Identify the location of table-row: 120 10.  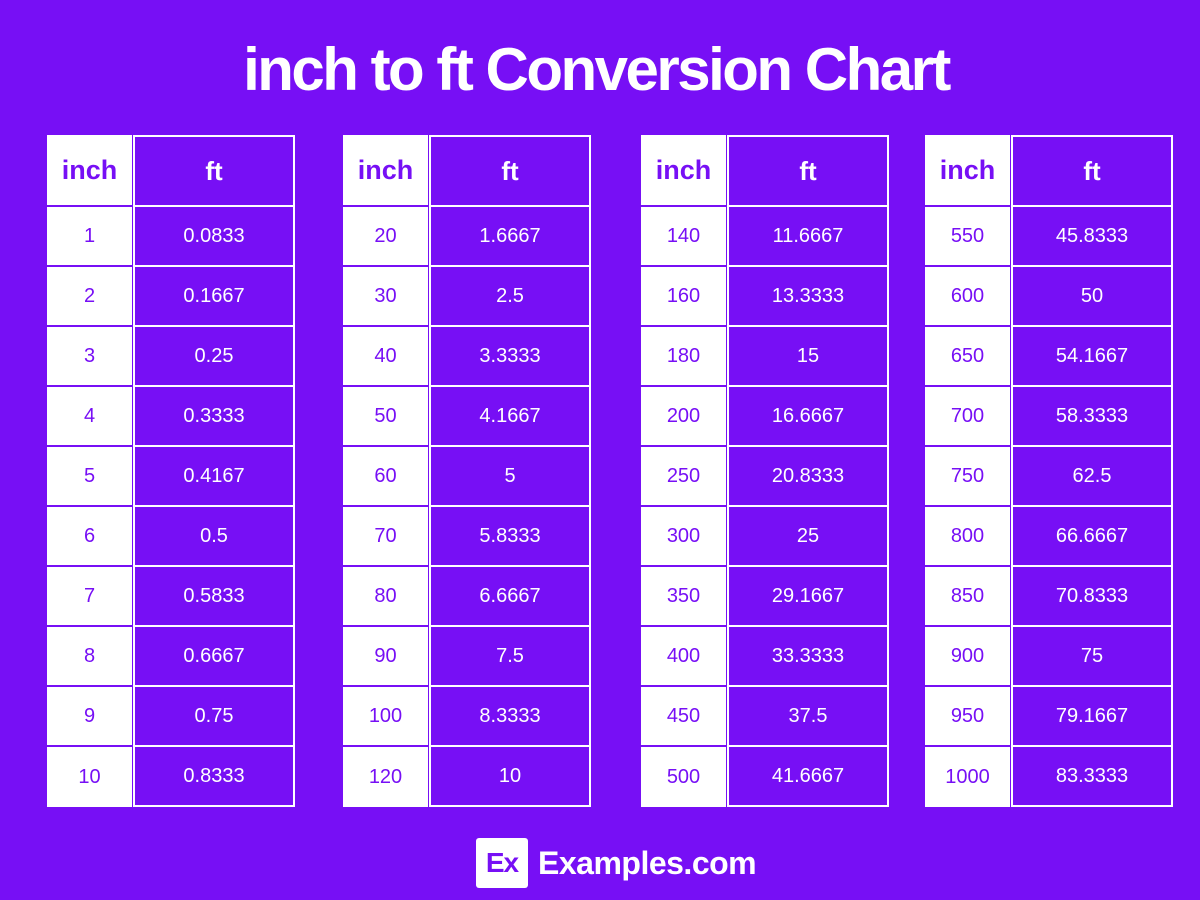
(467, 777).